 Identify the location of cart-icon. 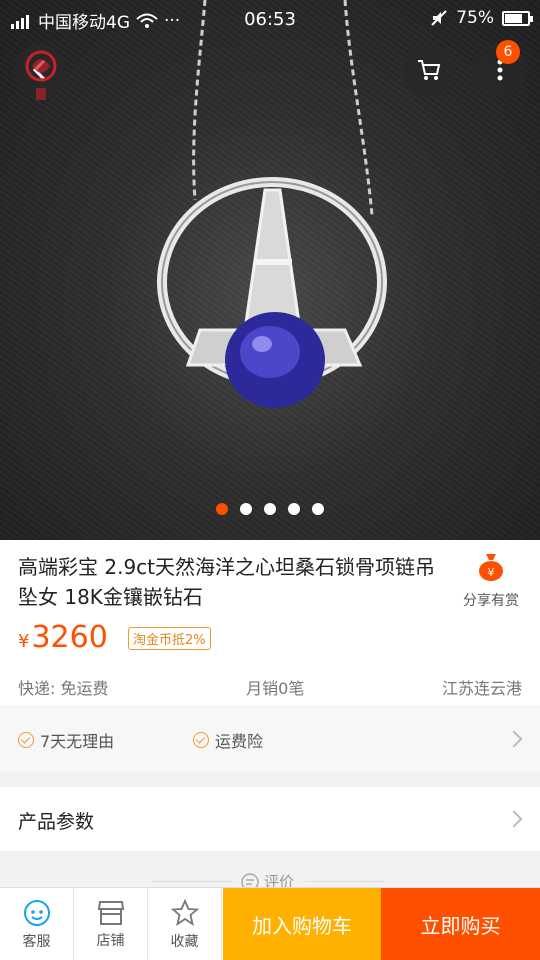
(429, 70).